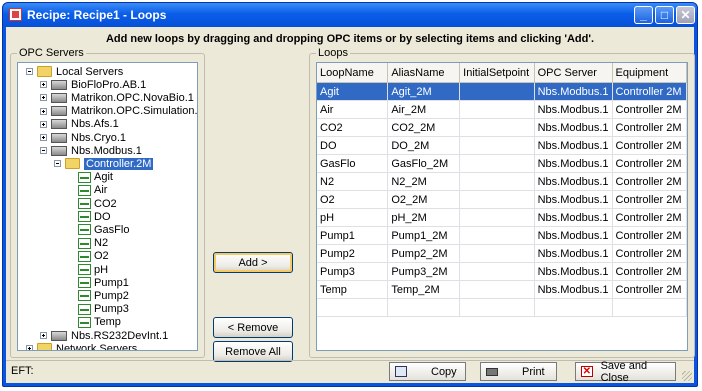 The height and width of the screenshot is (391, 702). What do you see at coordinates (424, 199) in the screenshot?
I see `table-cell: O2_2M` at bounding box center [424, 199].